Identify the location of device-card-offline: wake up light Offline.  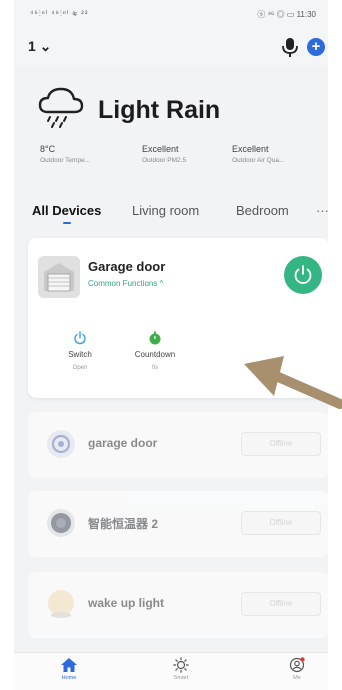
(178, 605).